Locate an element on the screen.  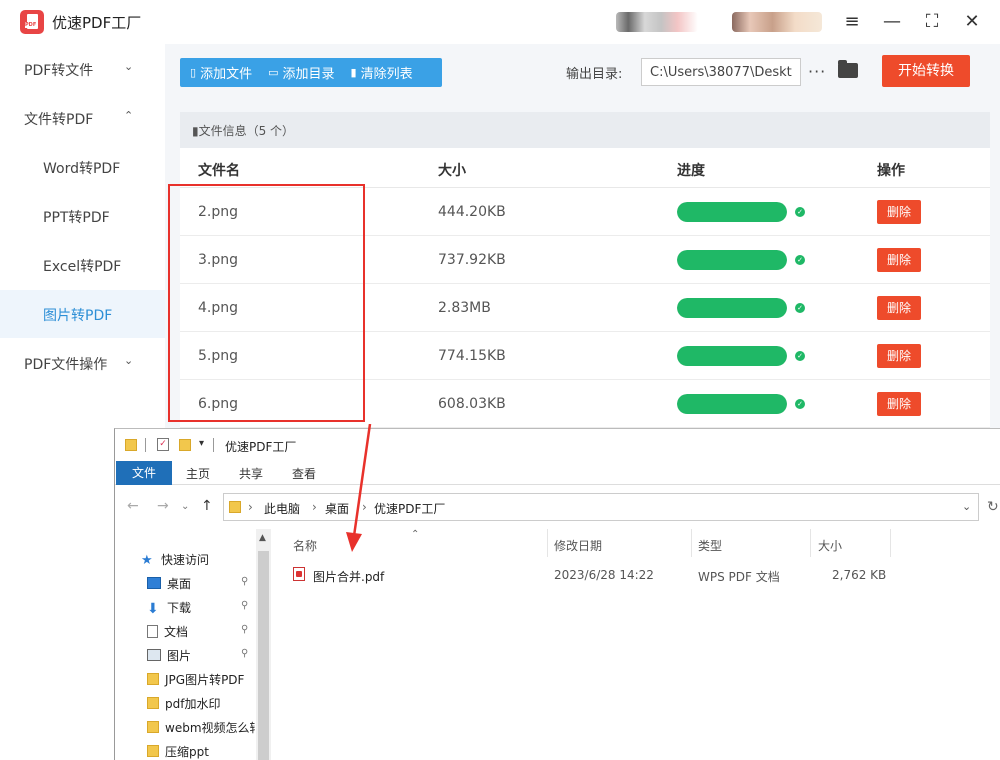
sidebar-item-label: 文件转PDF is located at coordinates (59, 120).